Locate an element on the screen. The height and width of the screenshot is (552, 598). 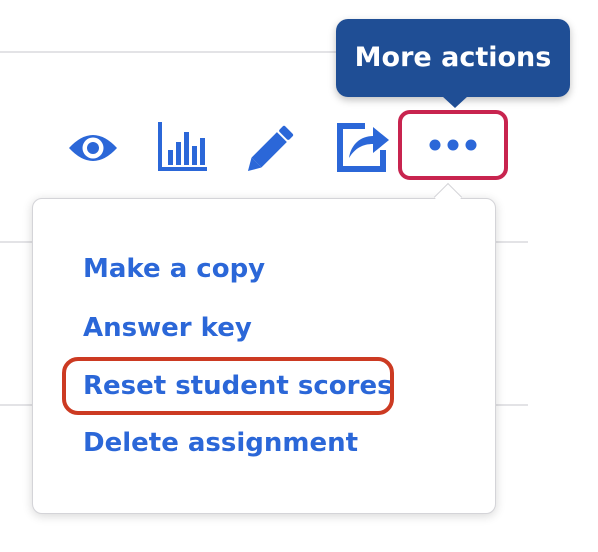
menu-item-reset-student-scores: Reset student scores is located at coordinates (238, 386).